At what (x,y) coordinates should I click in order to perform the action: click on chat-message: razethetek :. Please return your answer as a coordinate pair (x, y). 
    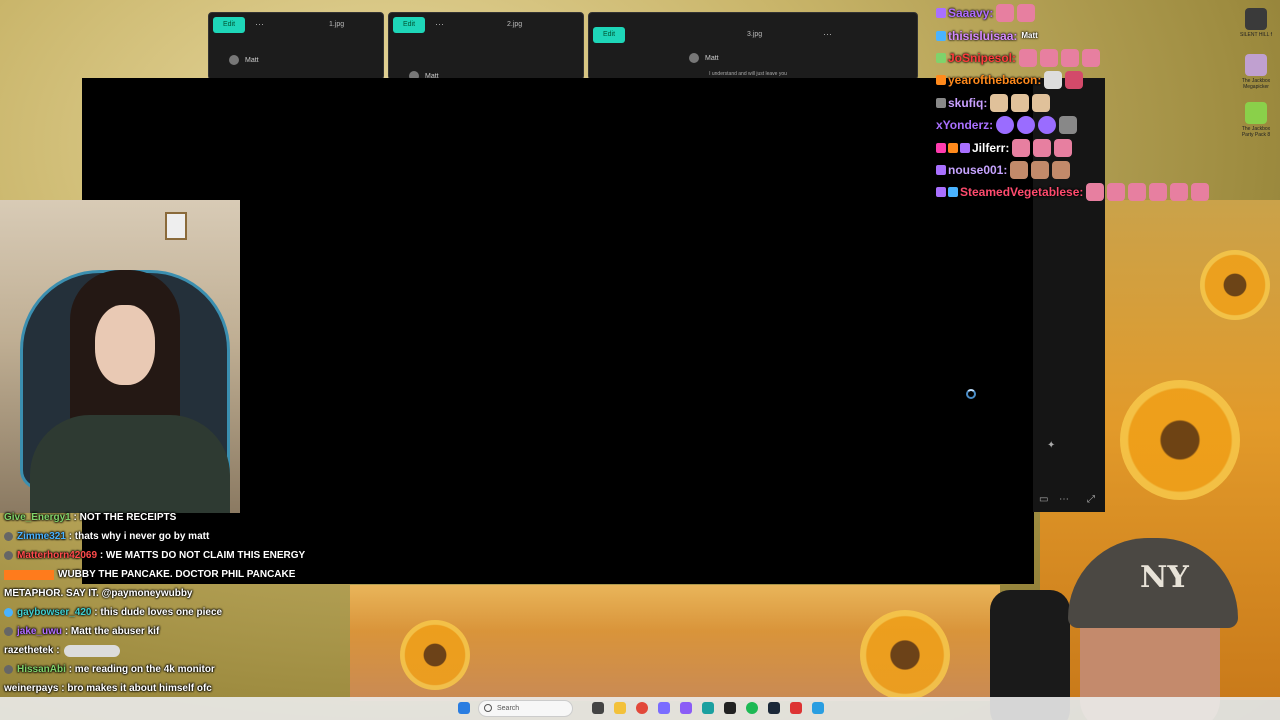
    Looking at the image, I should click on (180, 650).